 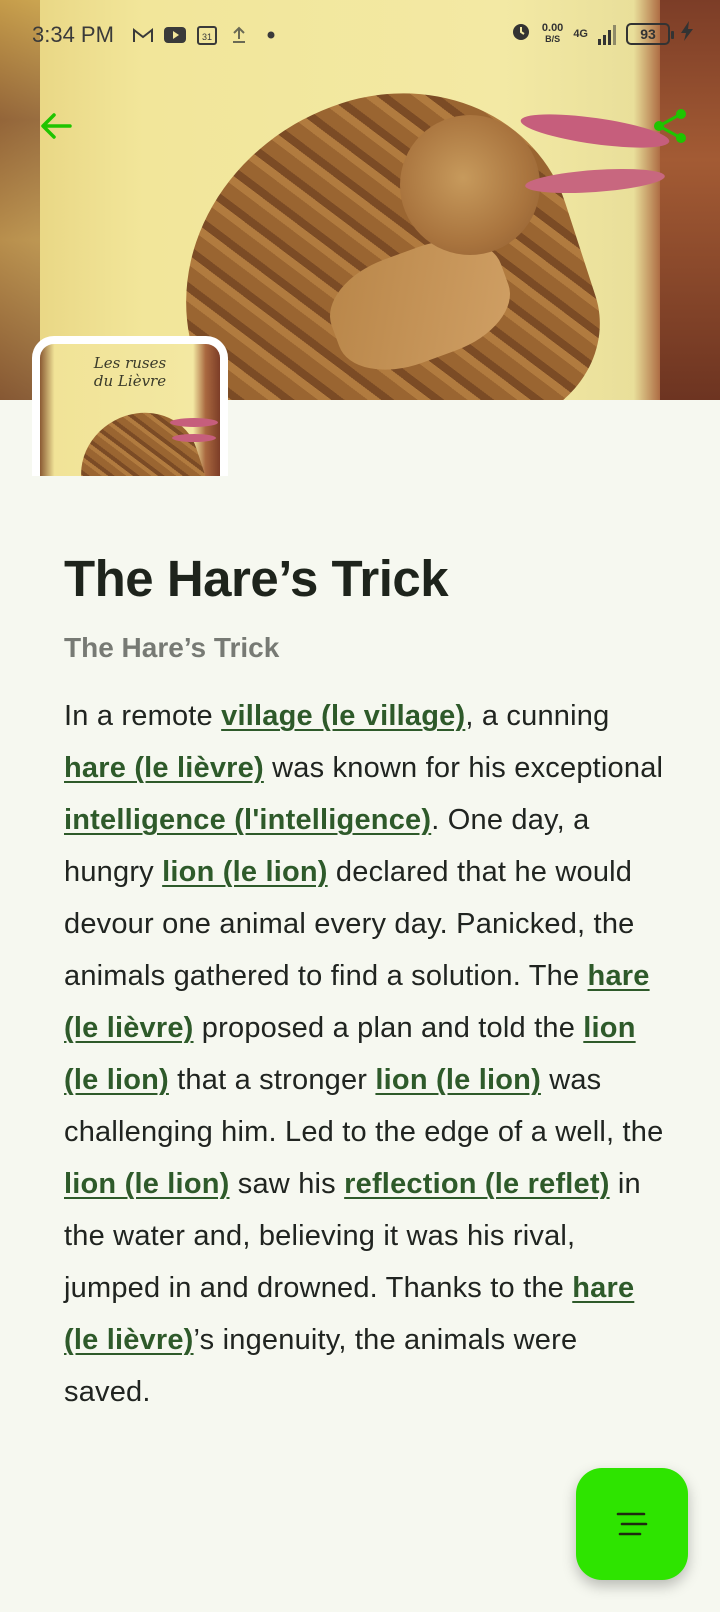 I want to click on calendar-icon: 31, so click(x=207, y=35).